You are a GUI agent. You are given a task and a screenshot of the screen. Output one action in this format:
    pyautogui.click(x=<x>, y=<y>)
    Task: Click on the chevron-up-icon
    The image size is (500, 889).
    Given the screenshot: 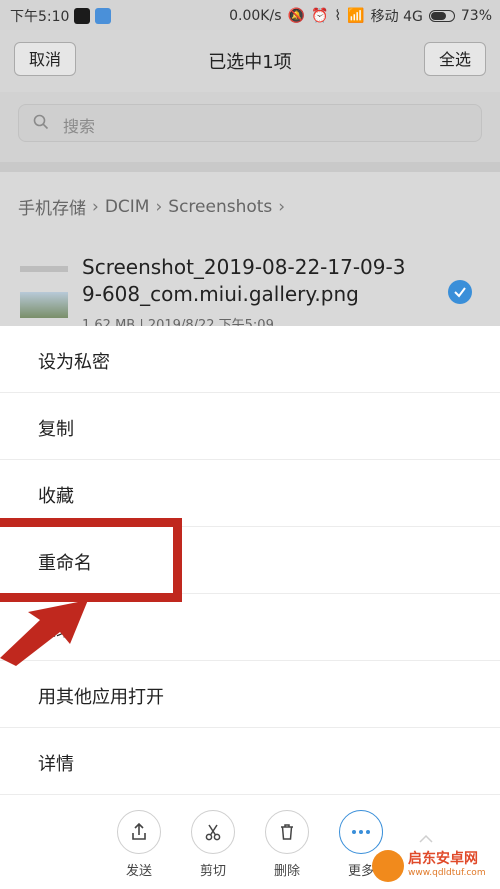 What is the action you would take?
    pyautogui.click(x=426, y=838)
    